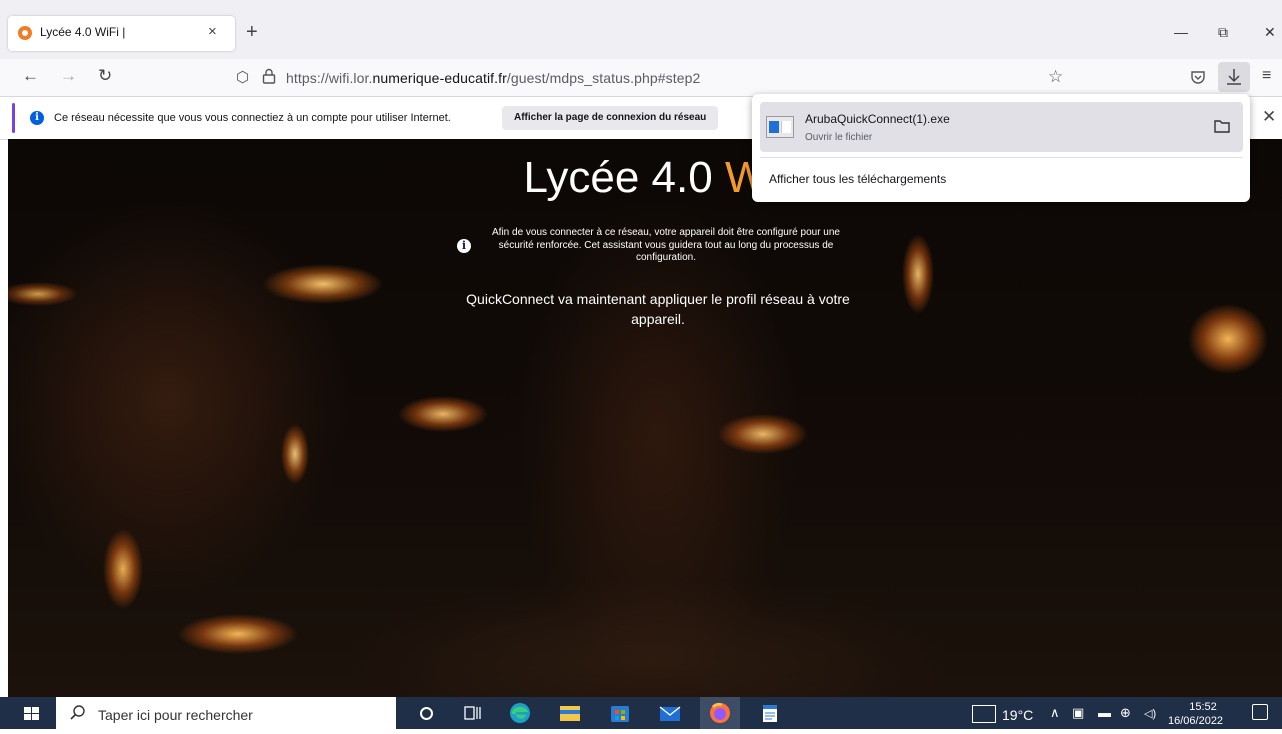  I want to click on chevron-up-icon: ∧, so click(1055, 713).